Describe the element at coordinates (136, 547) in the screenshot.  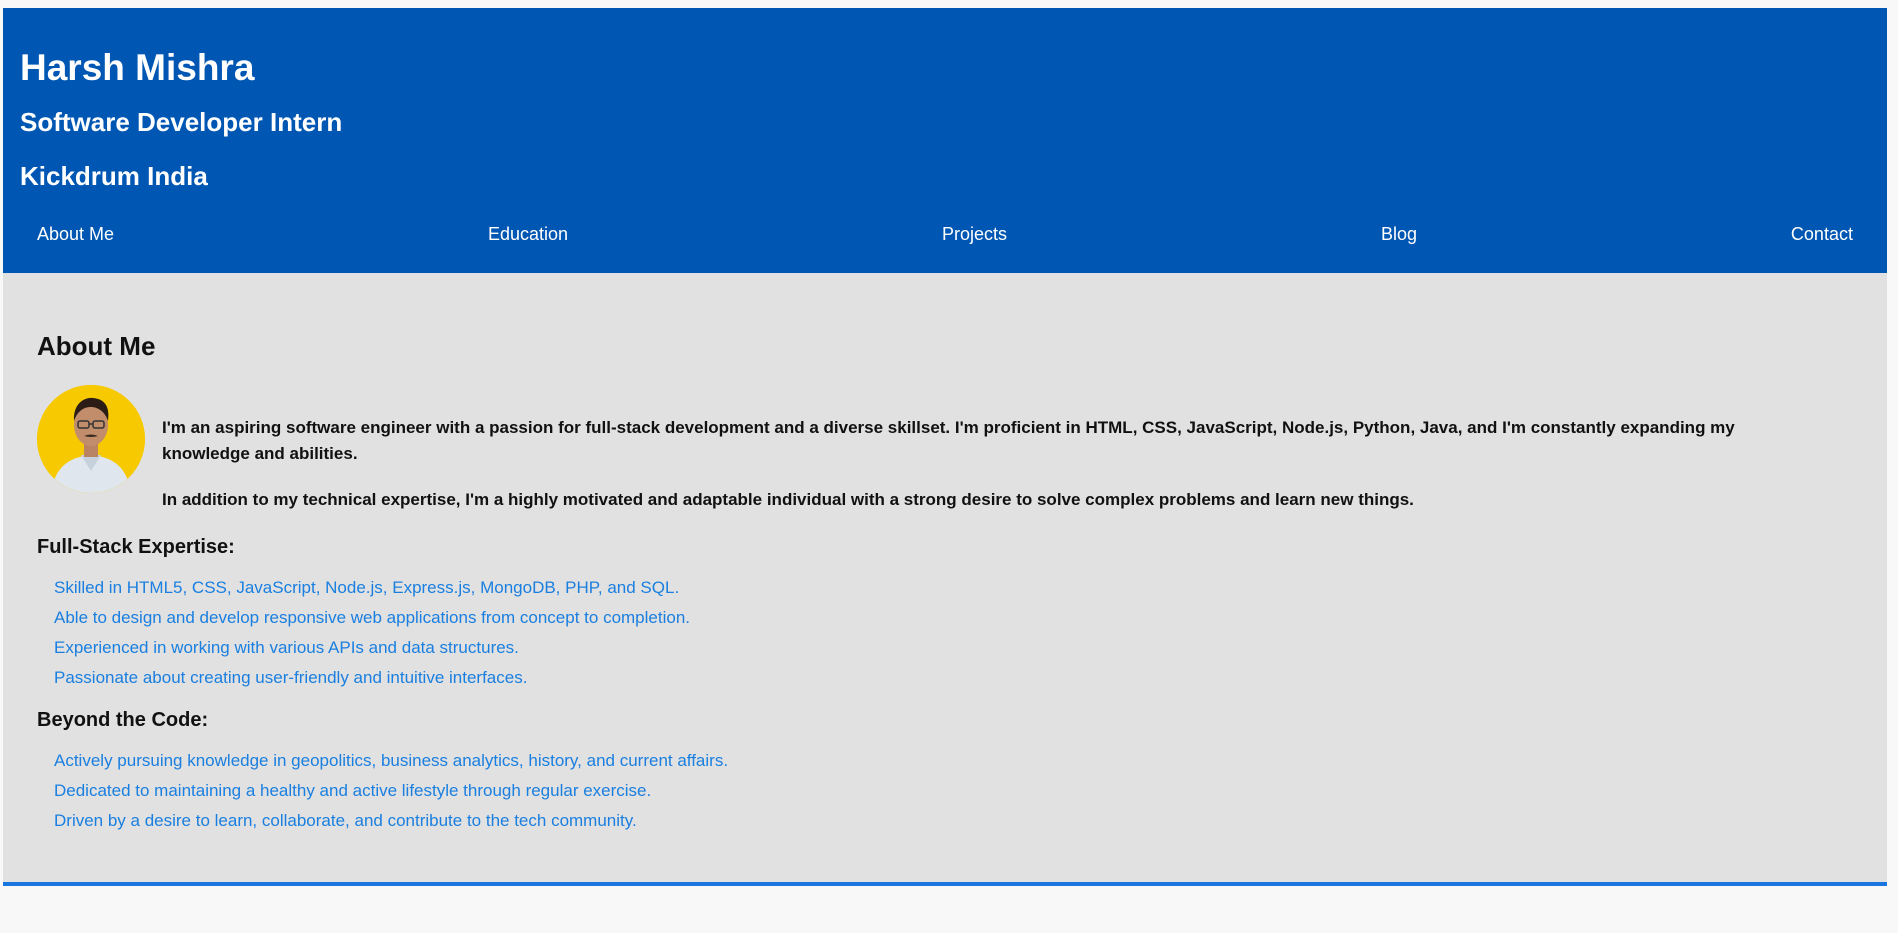
I see `fullstack-heading: Full-Stack Expertise:` at that location.